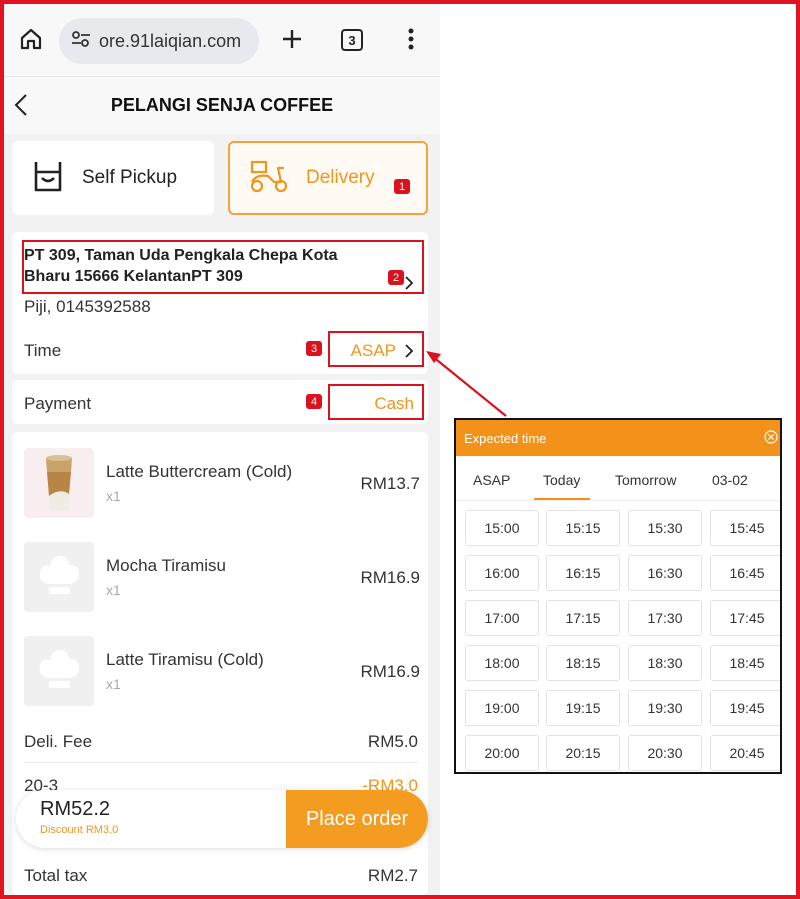 The height and width of the screenshot is (899, 800). What do you see at coordinates (31, 39) in the screenshot?
I see `home-icon` at bounding box center [31, 39].